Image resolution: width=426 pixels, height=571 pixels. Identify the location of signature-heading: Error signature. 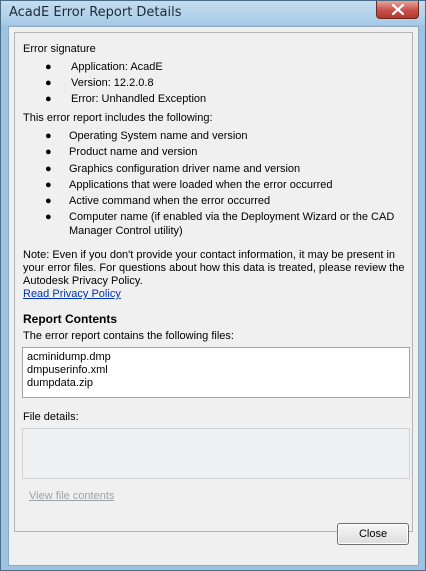
(59, 49).